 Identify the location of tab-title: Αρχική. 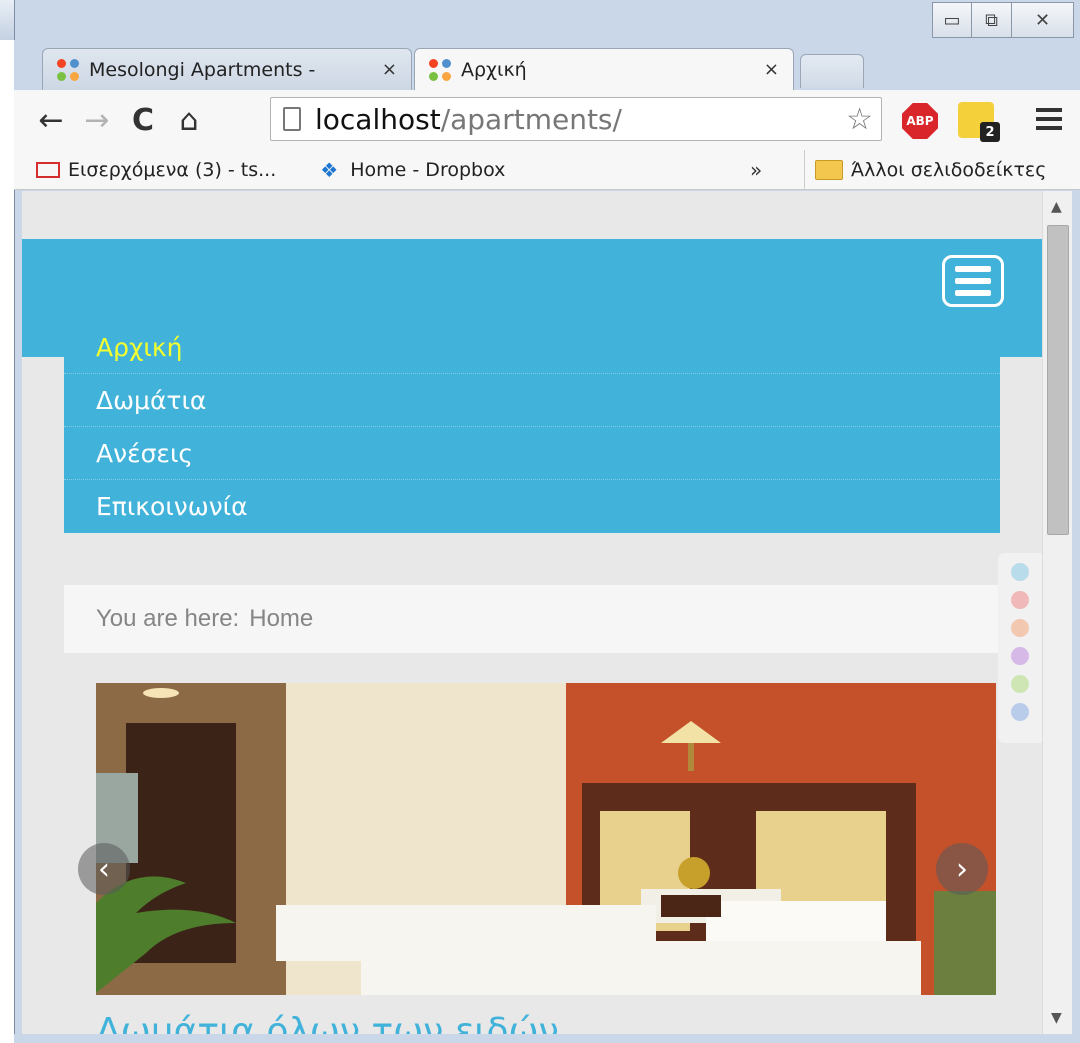
(494, 69).